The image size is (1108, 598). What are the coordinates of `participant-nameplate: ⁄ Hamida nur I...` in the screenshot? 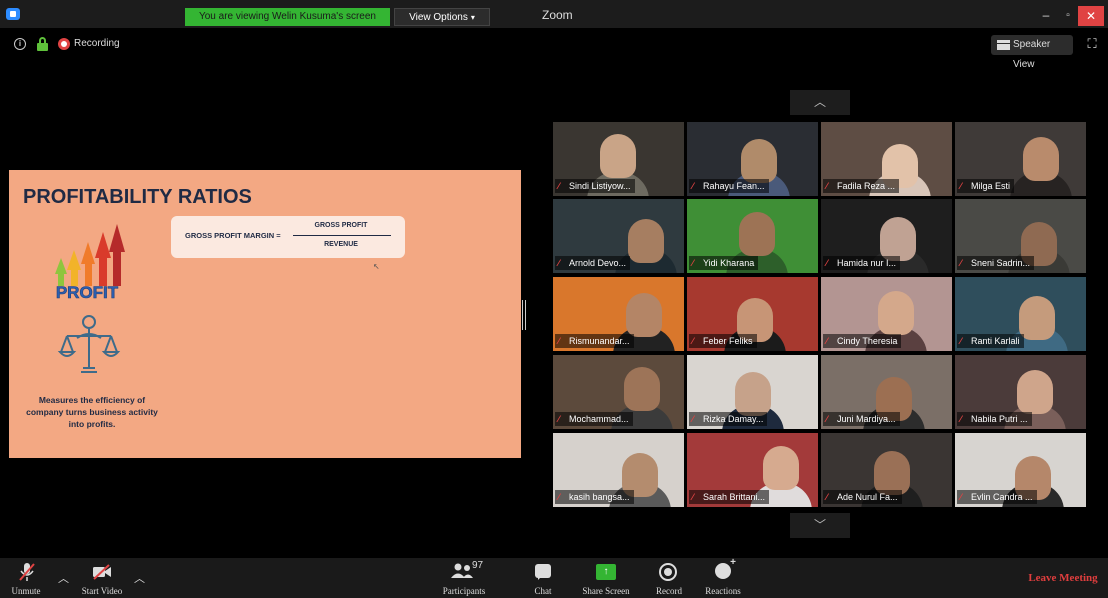 It's located at (862, 263).